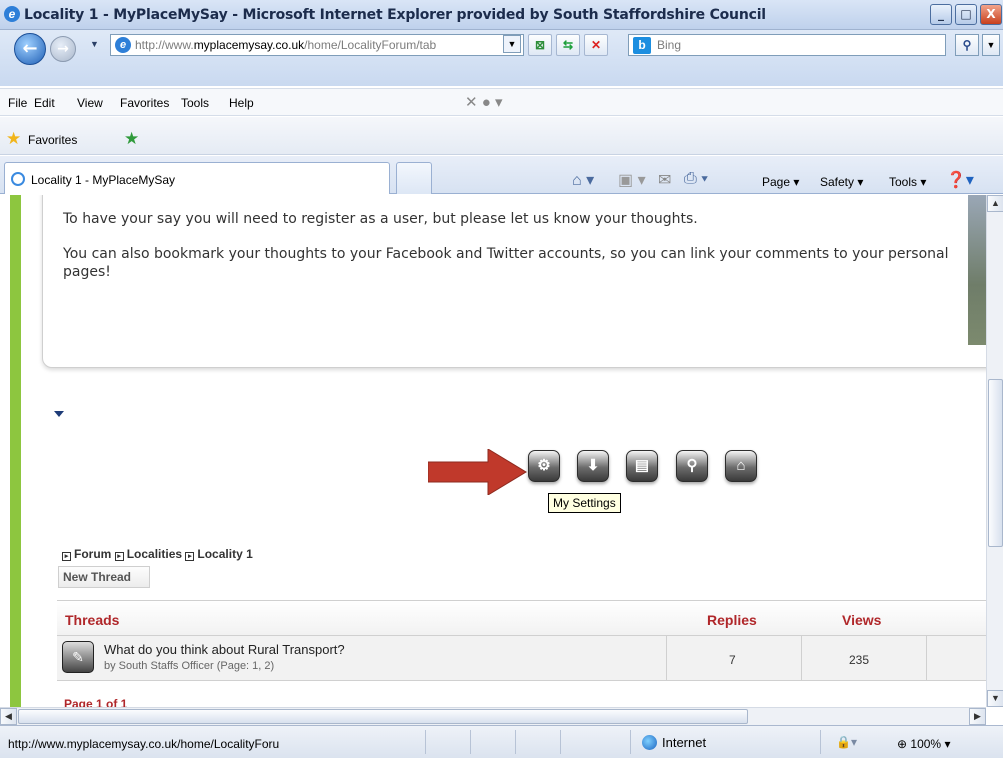  I want to click on vertical-scroll-thumb, so click(995, 463).